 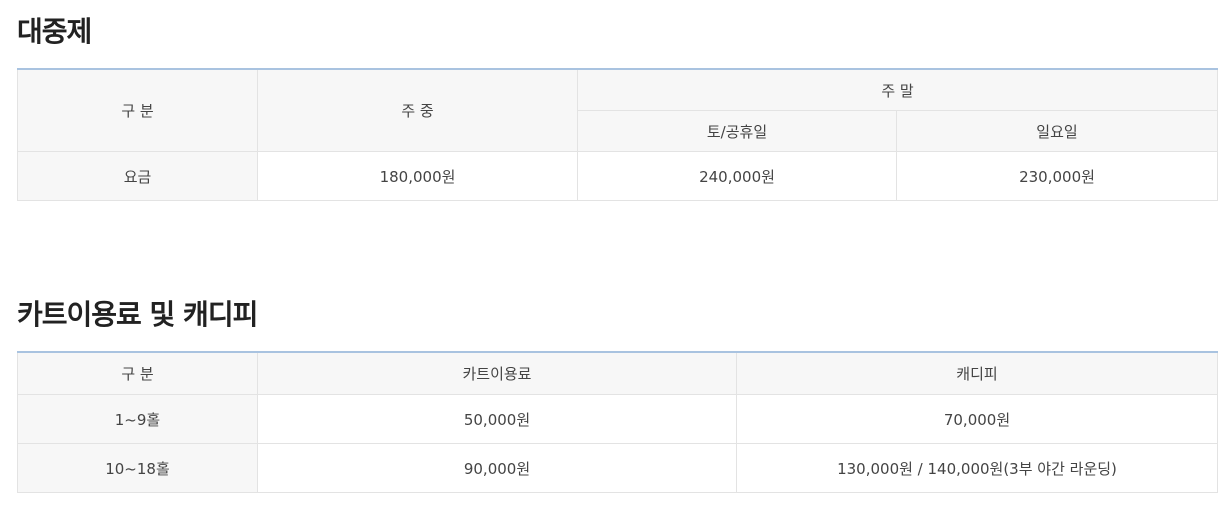 I want to click on caddie-fee: 70,000원, so click(x=977, y=419).